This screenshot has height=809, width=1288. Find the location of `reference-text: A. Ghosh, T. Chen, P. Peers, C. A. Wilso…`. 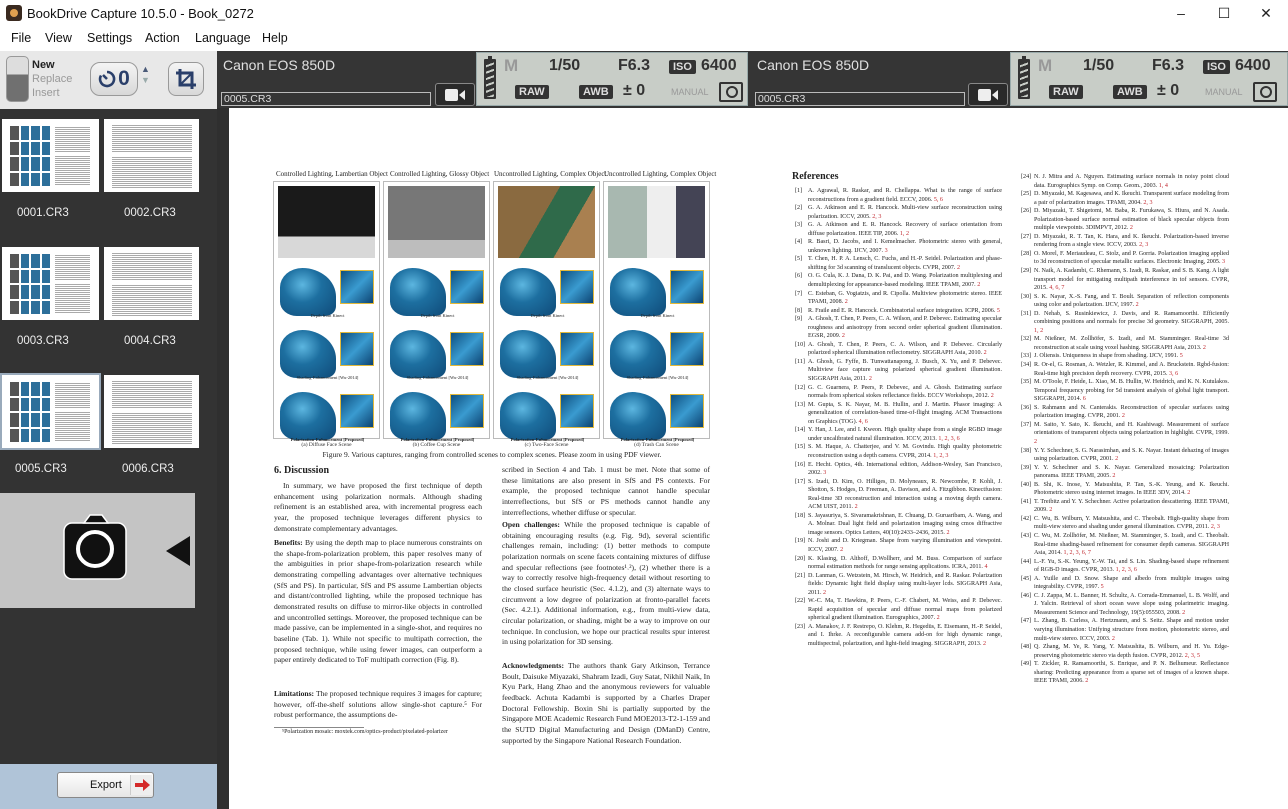

reference-text: A. Ghosh, T. Chen, P. Peers, C. A. Wilso… is located at coordinates (905, 349).